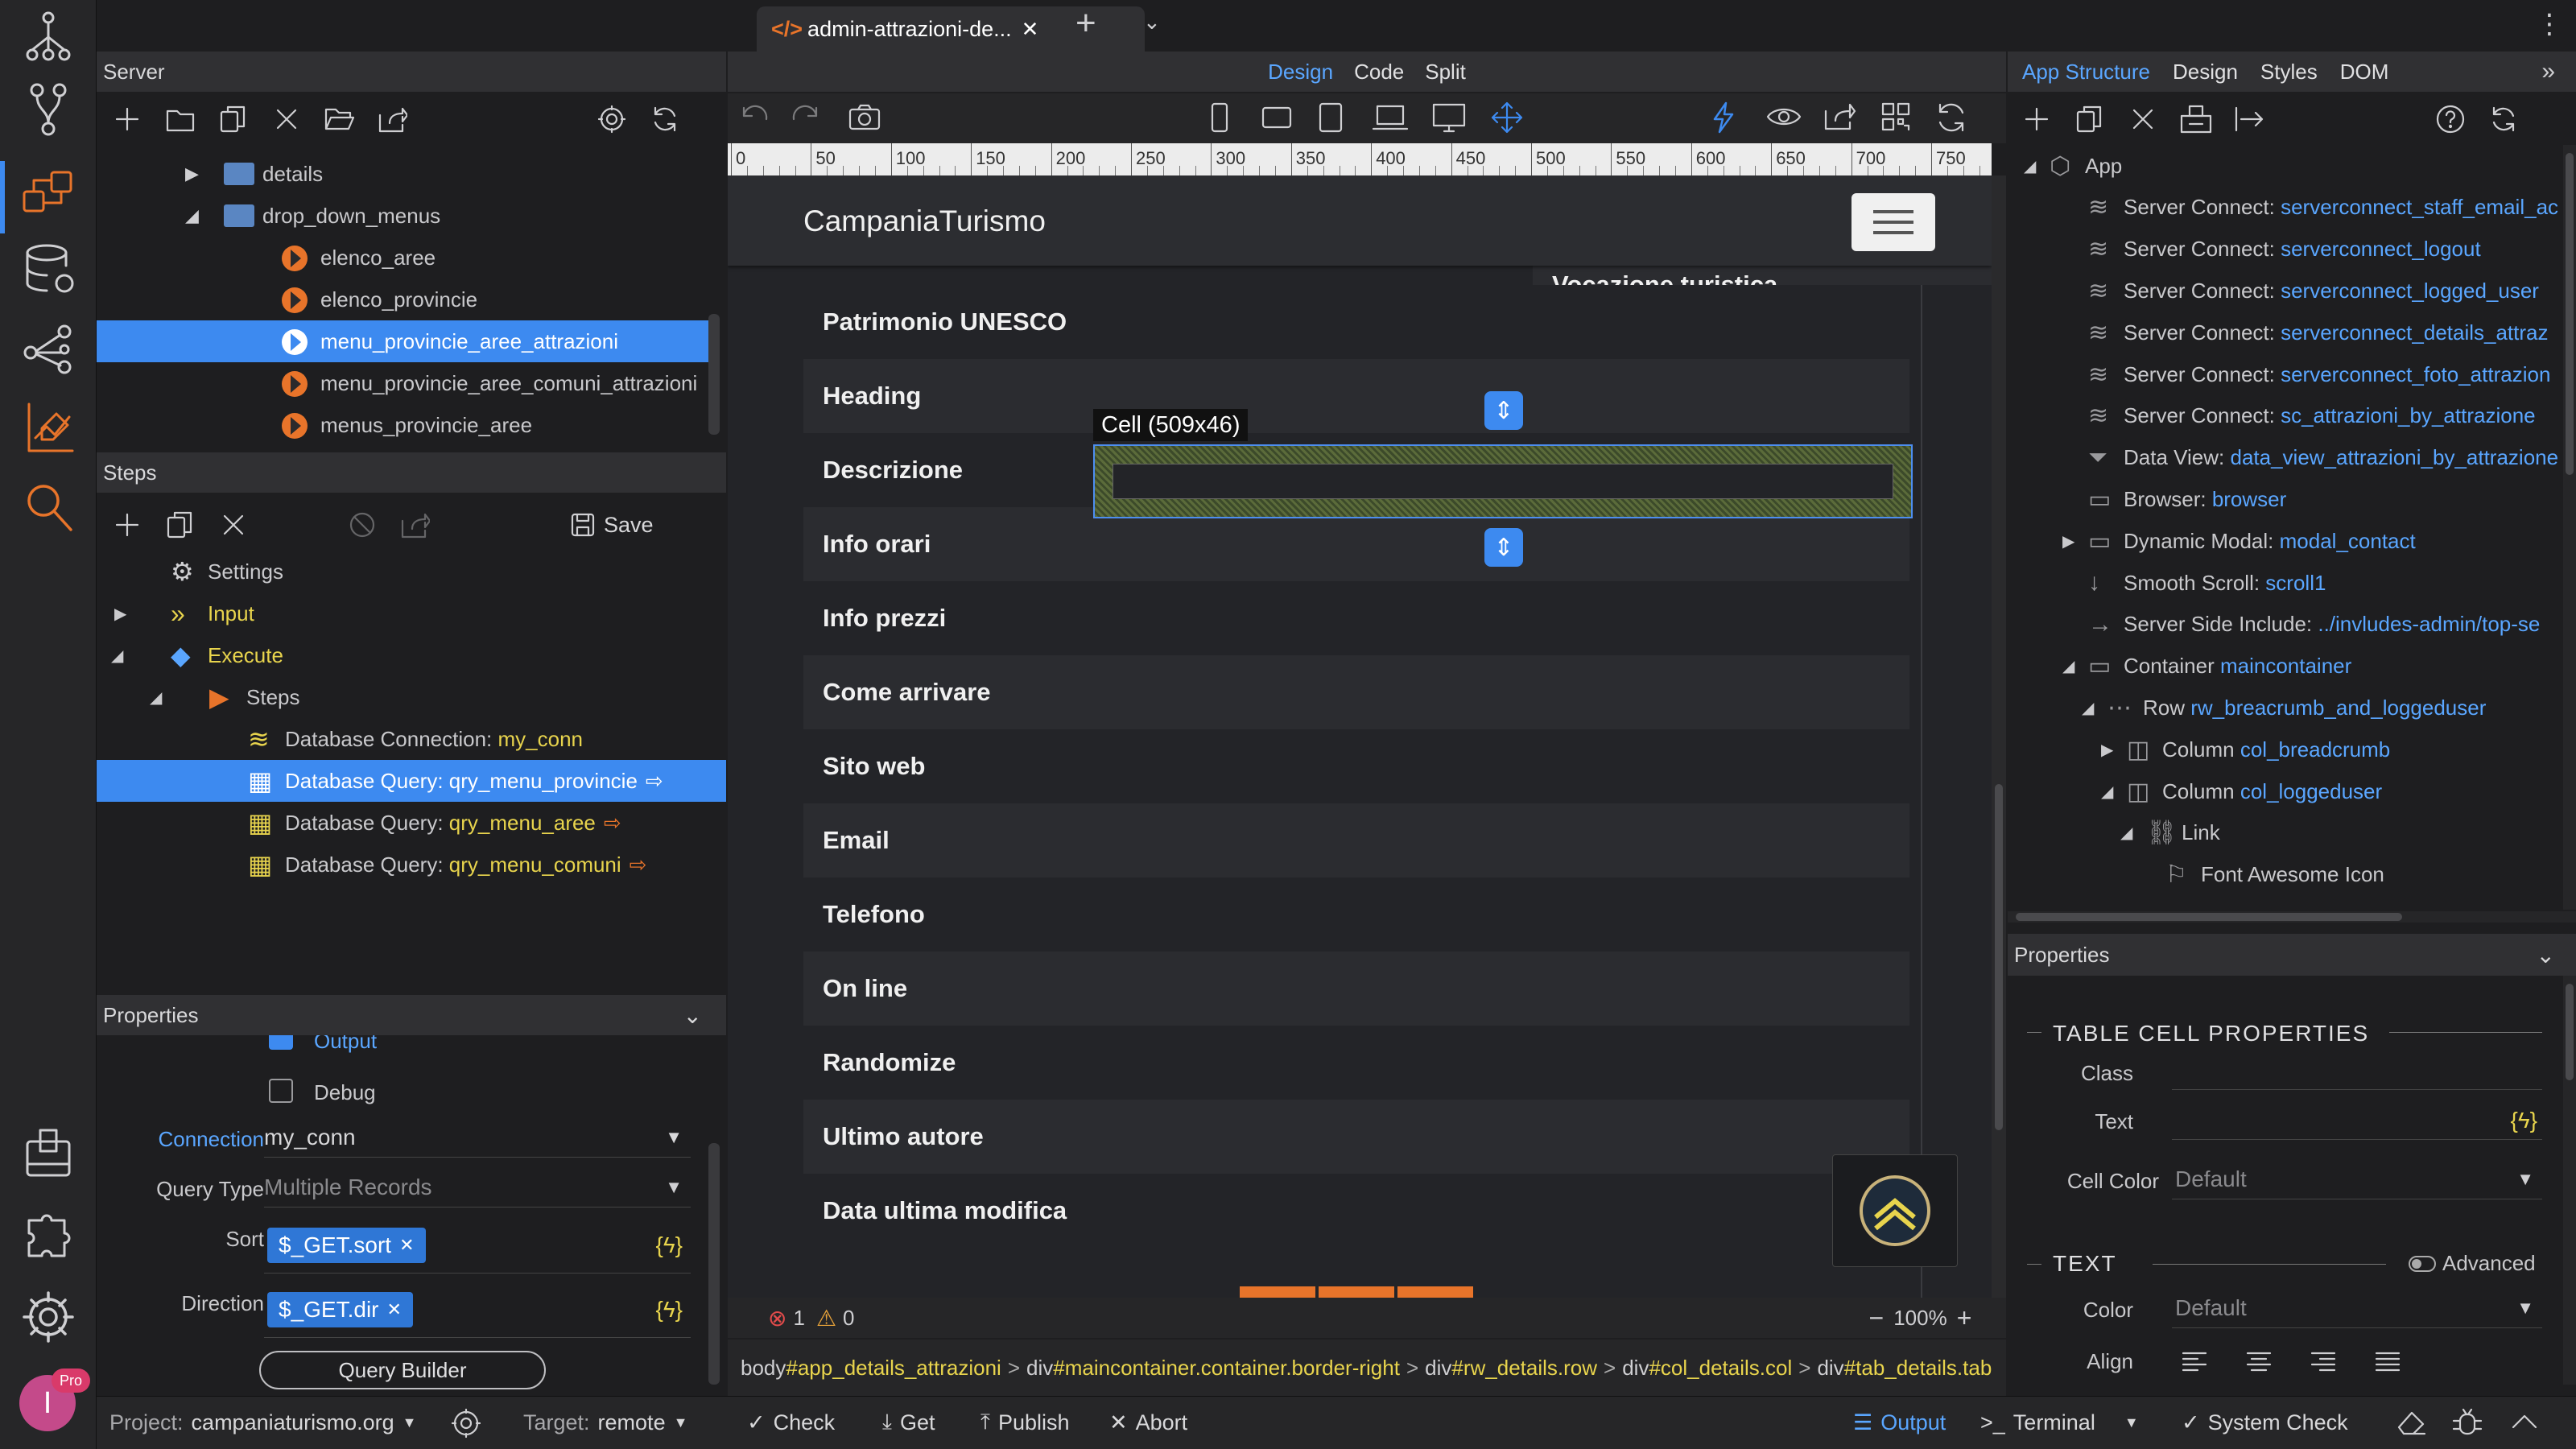 The image size is (2576, 1449). Describe the element at coordinates (403, 423) in the screenshot. I see `server-tree-item: menus_provincie_aree` at that location.